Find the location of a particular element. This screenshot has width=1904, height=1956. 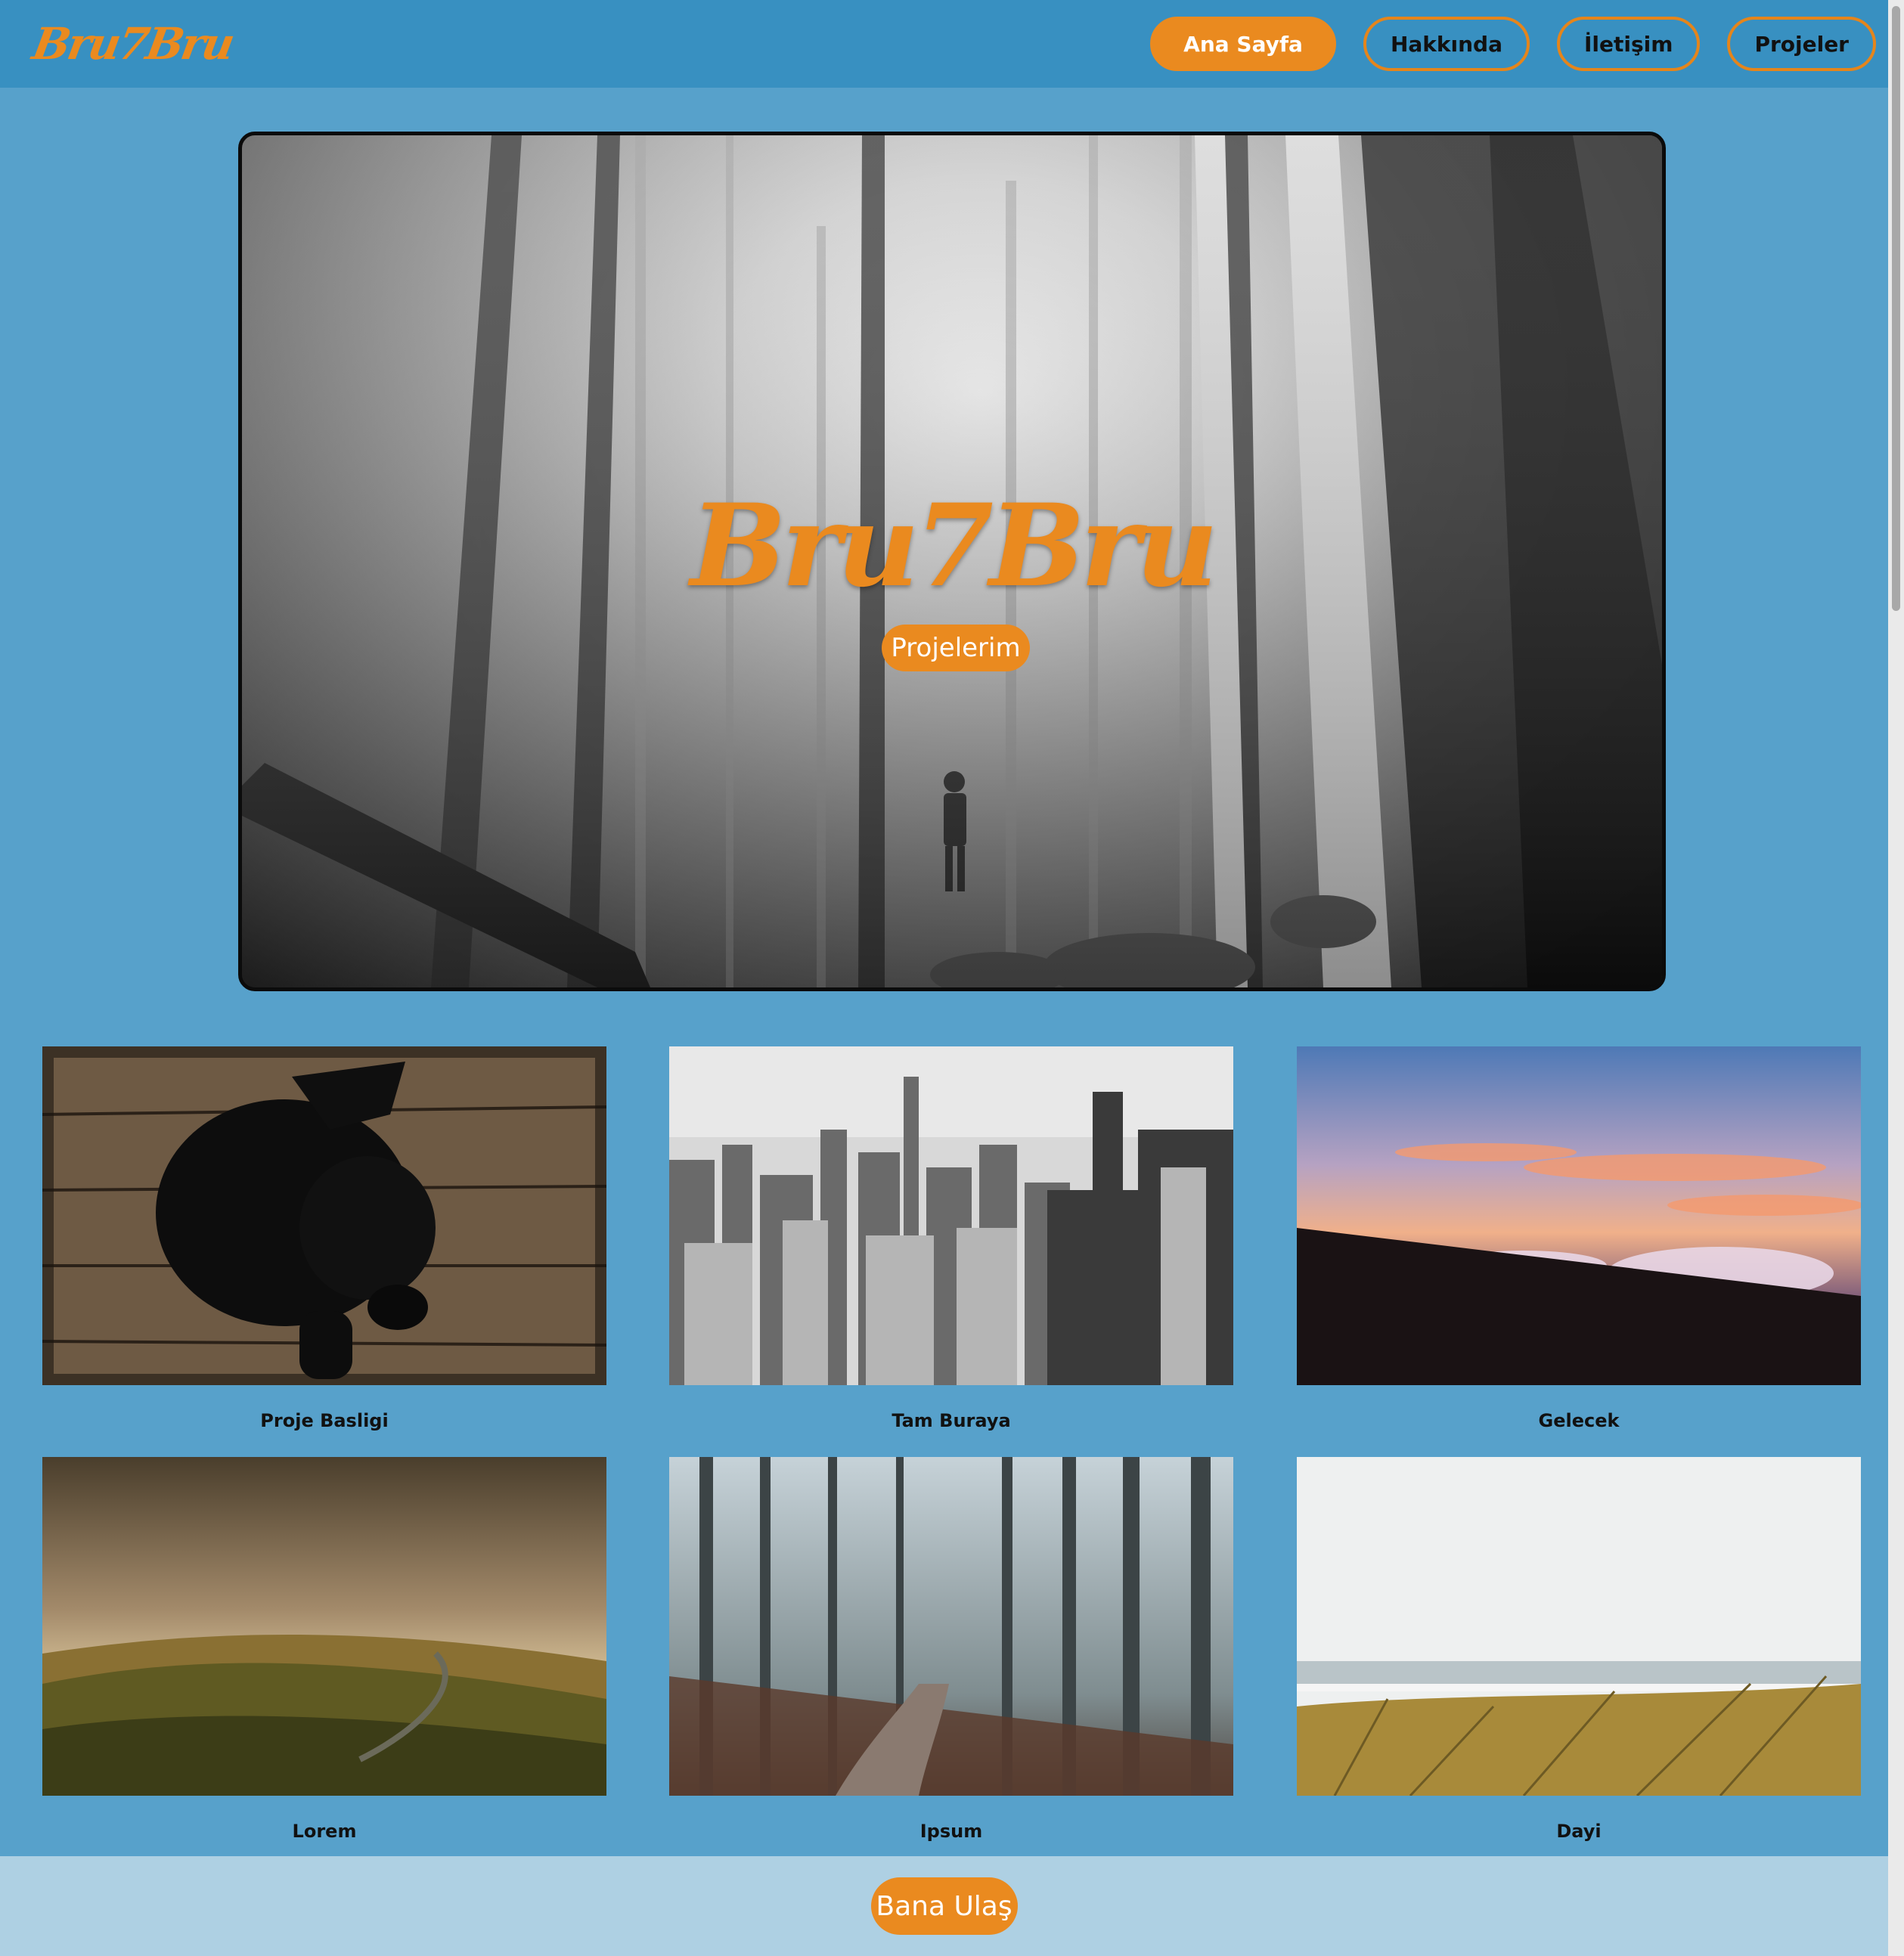

project-image-forest-path is located at coordinates (951, 1627).